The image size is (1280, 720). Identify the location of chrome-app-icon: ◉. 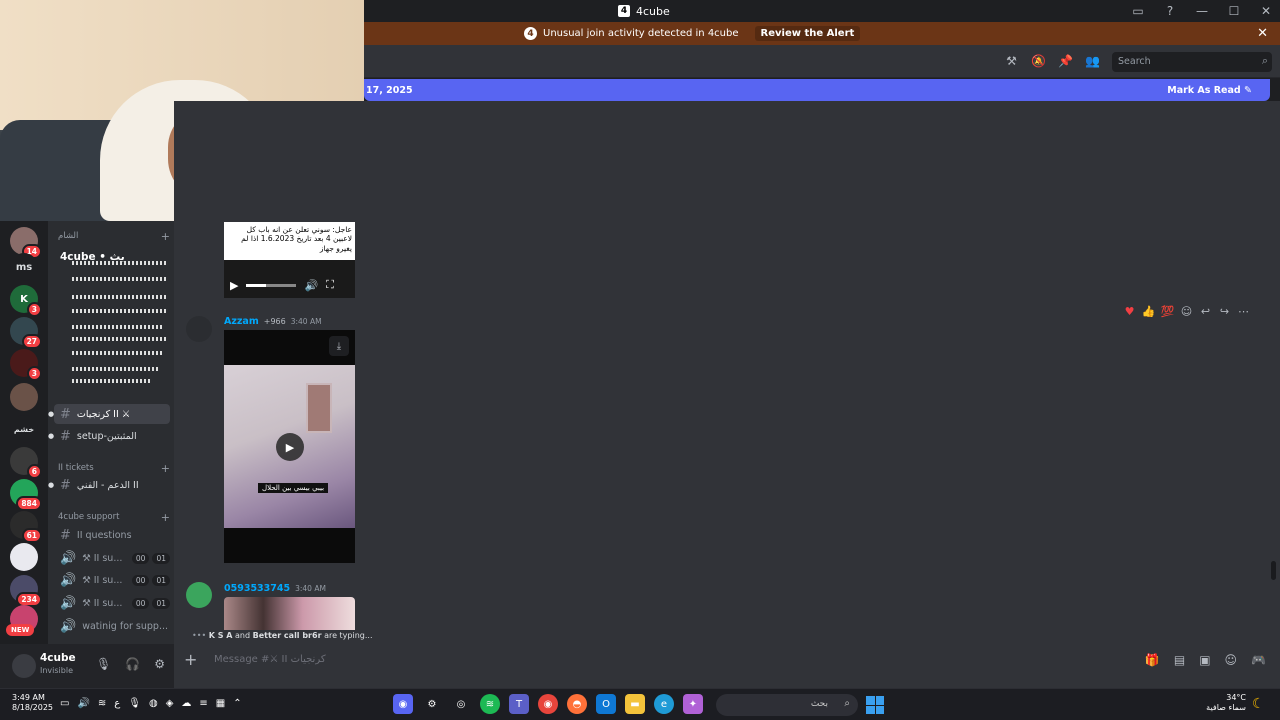
(548, 704).